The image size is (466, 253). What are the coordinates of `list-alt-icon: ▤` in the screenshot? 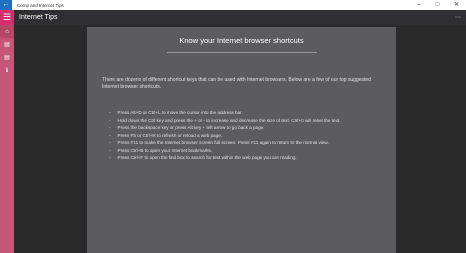 It's located at (7, 57).